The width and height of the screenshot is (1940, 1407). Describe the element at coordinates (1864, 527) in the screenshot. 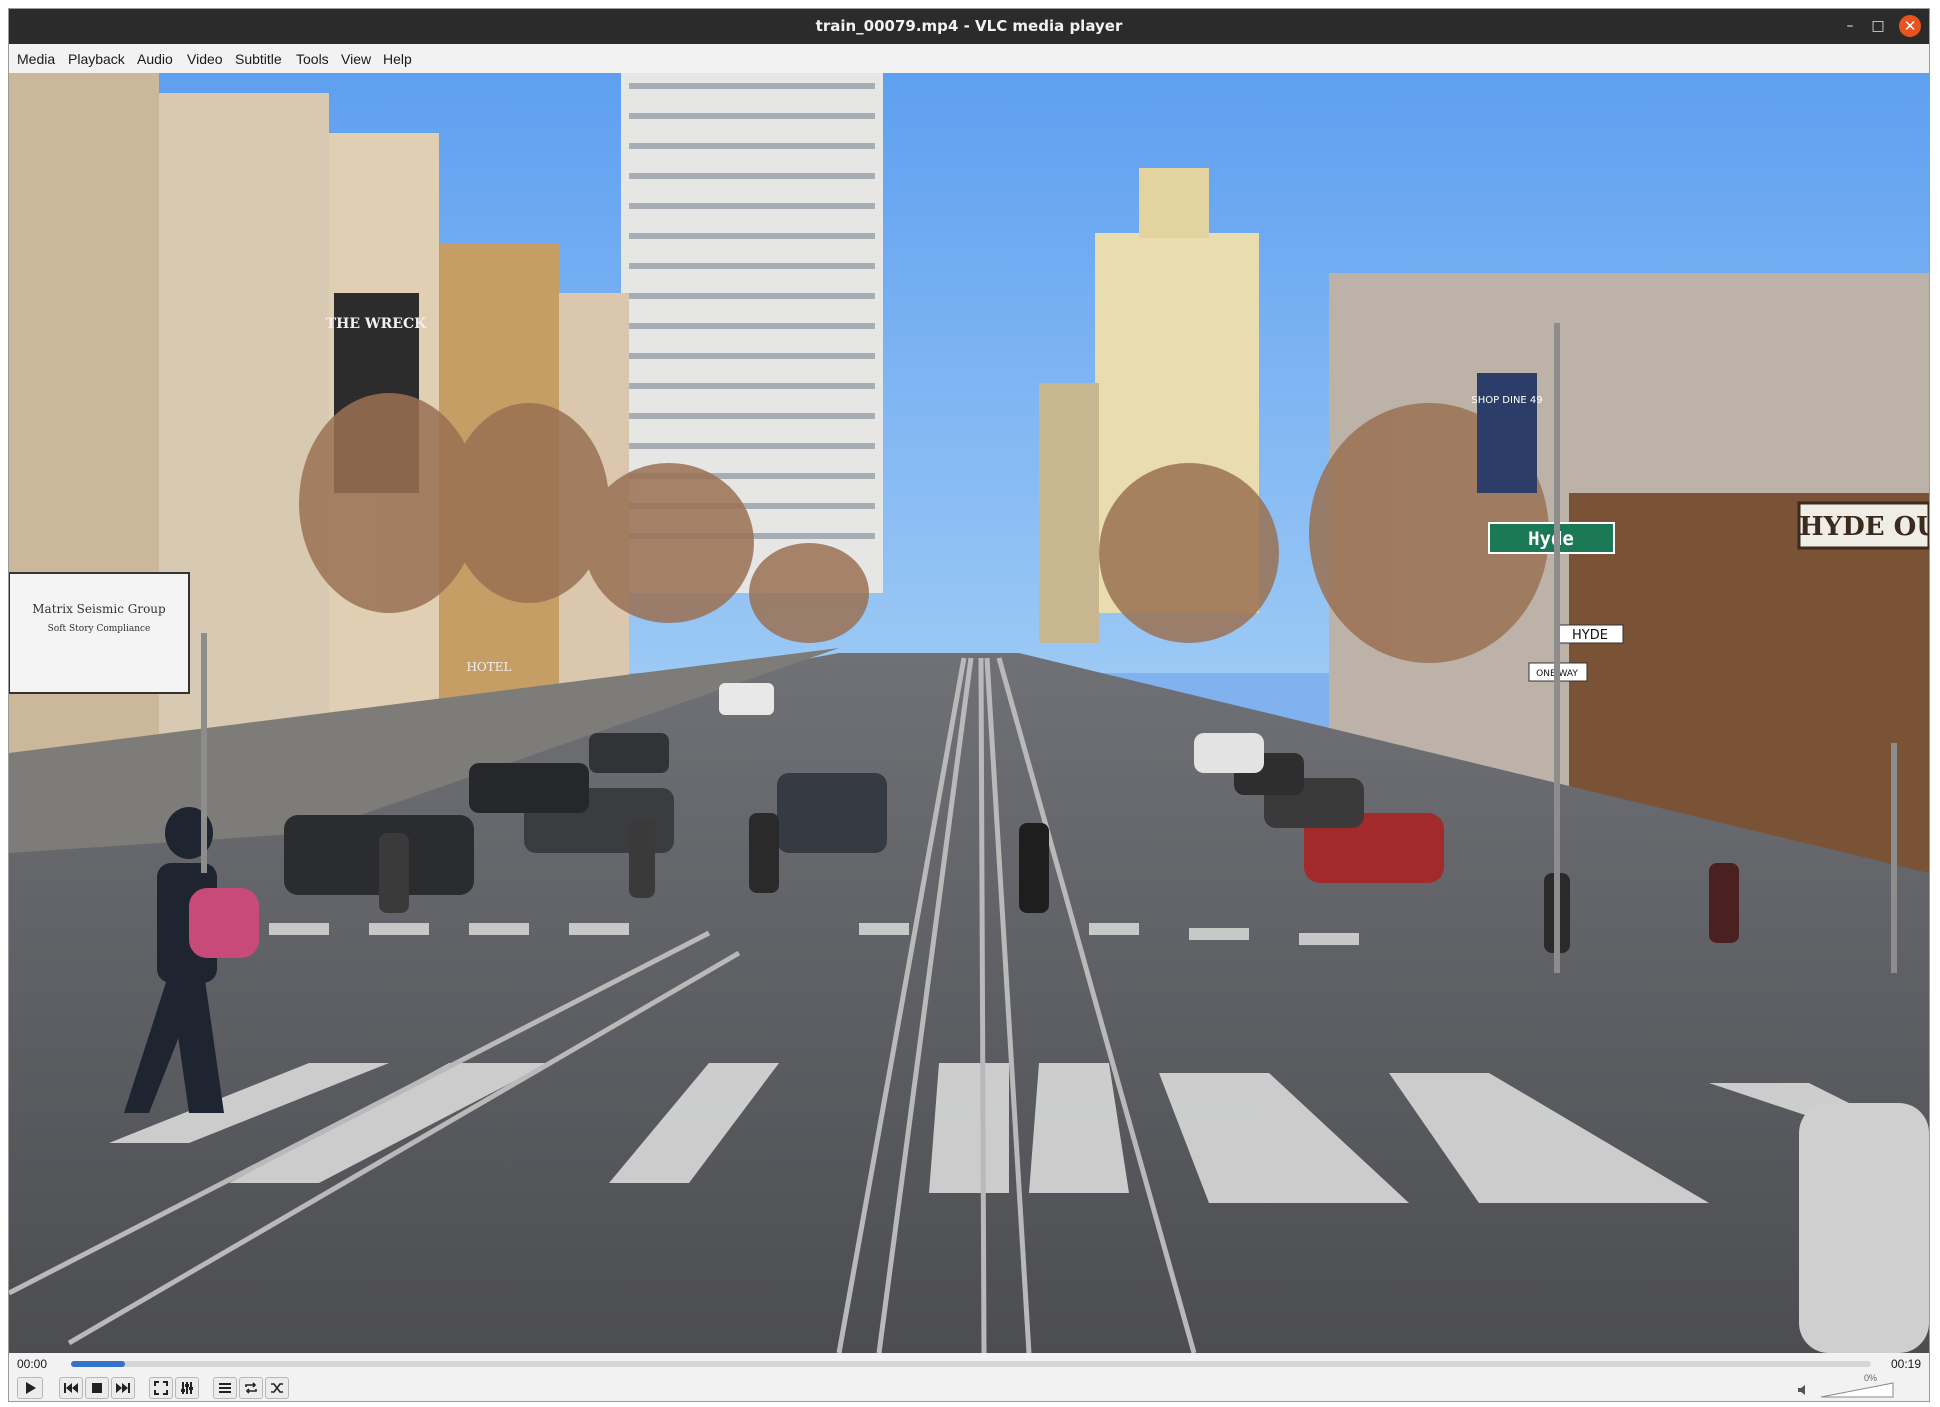

I see `store-sign-text: HYDE OU` at that location.